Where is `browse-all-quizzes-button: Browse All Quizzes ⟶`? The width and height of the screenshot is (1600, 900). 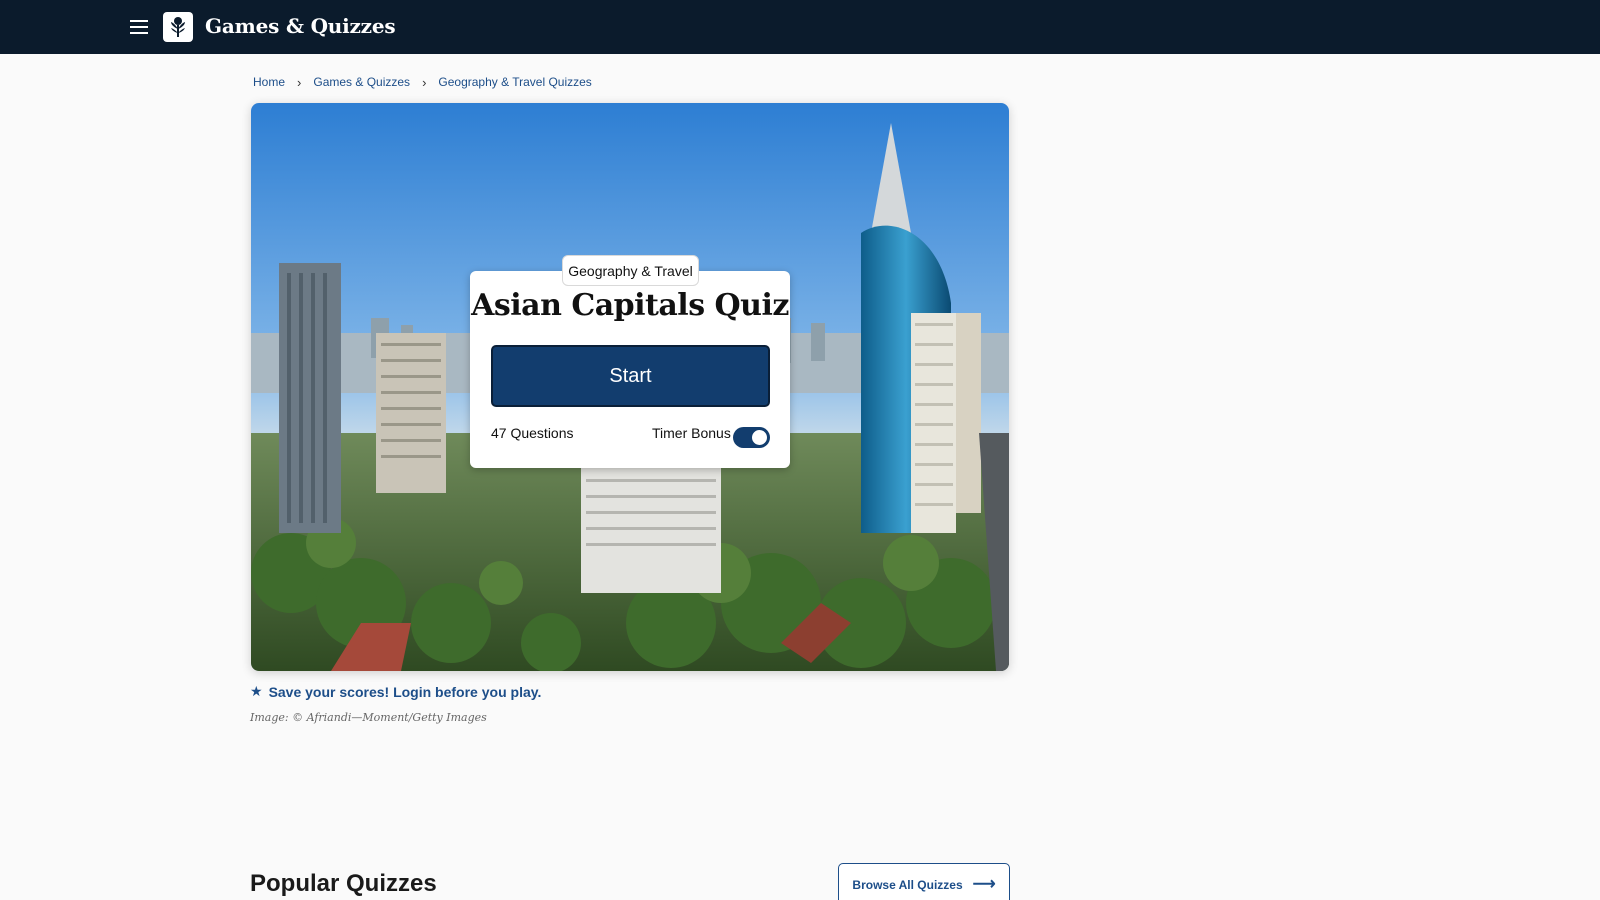
browse-all-quizzes-button: Browse All Quizzes ⟶ is located at coordinates (924, 881).